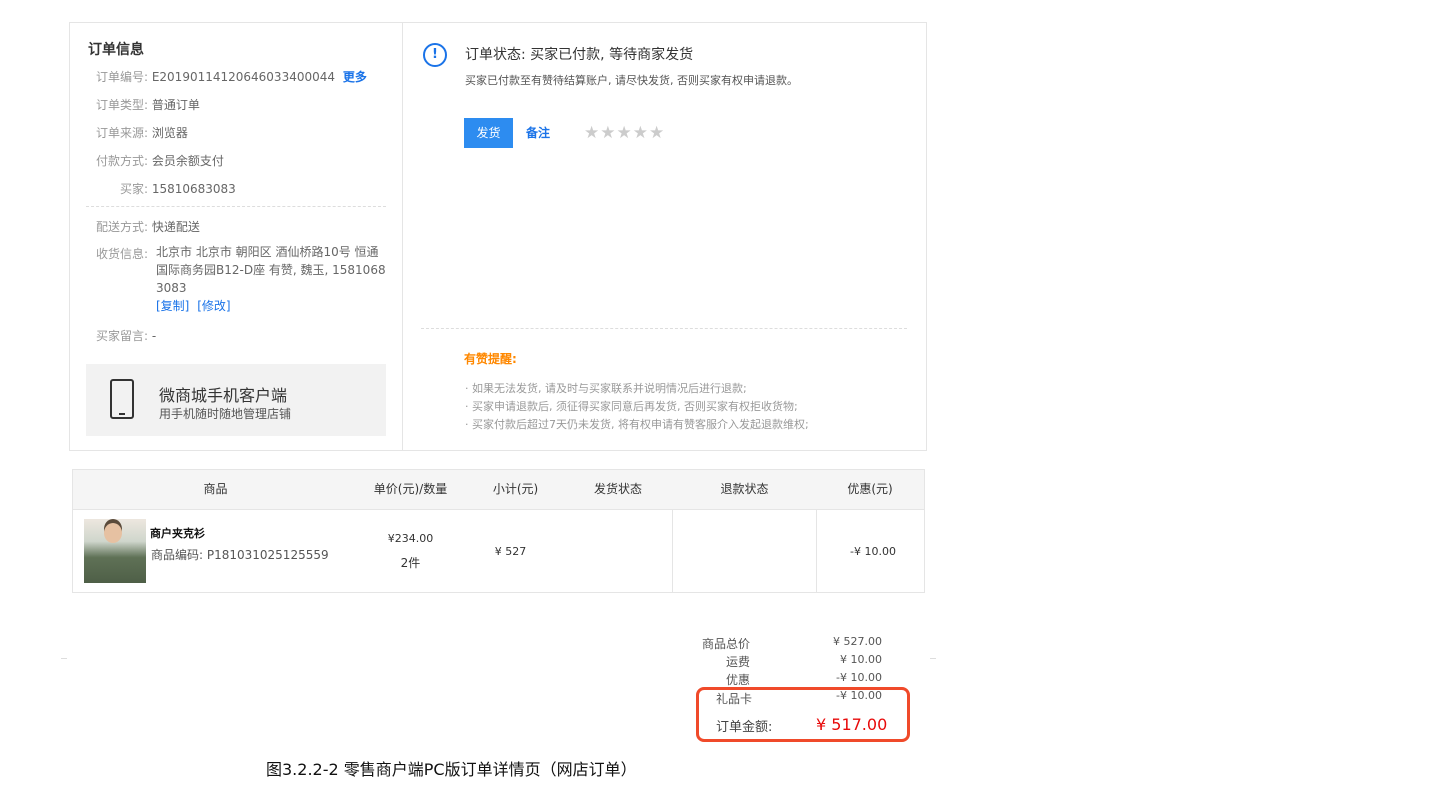 The height and width of the screenshot is (800, 1446). I want to click on discount-value: -¥ 10.00, so click(873, 551).